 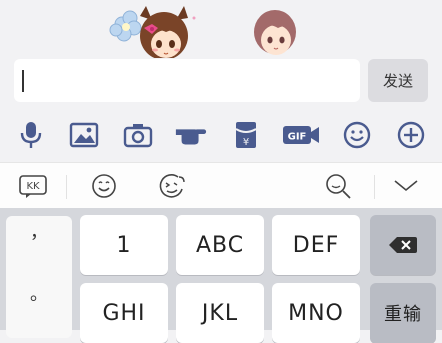 I want to click on gif-icon: GIF, so click(x=301, y=135).